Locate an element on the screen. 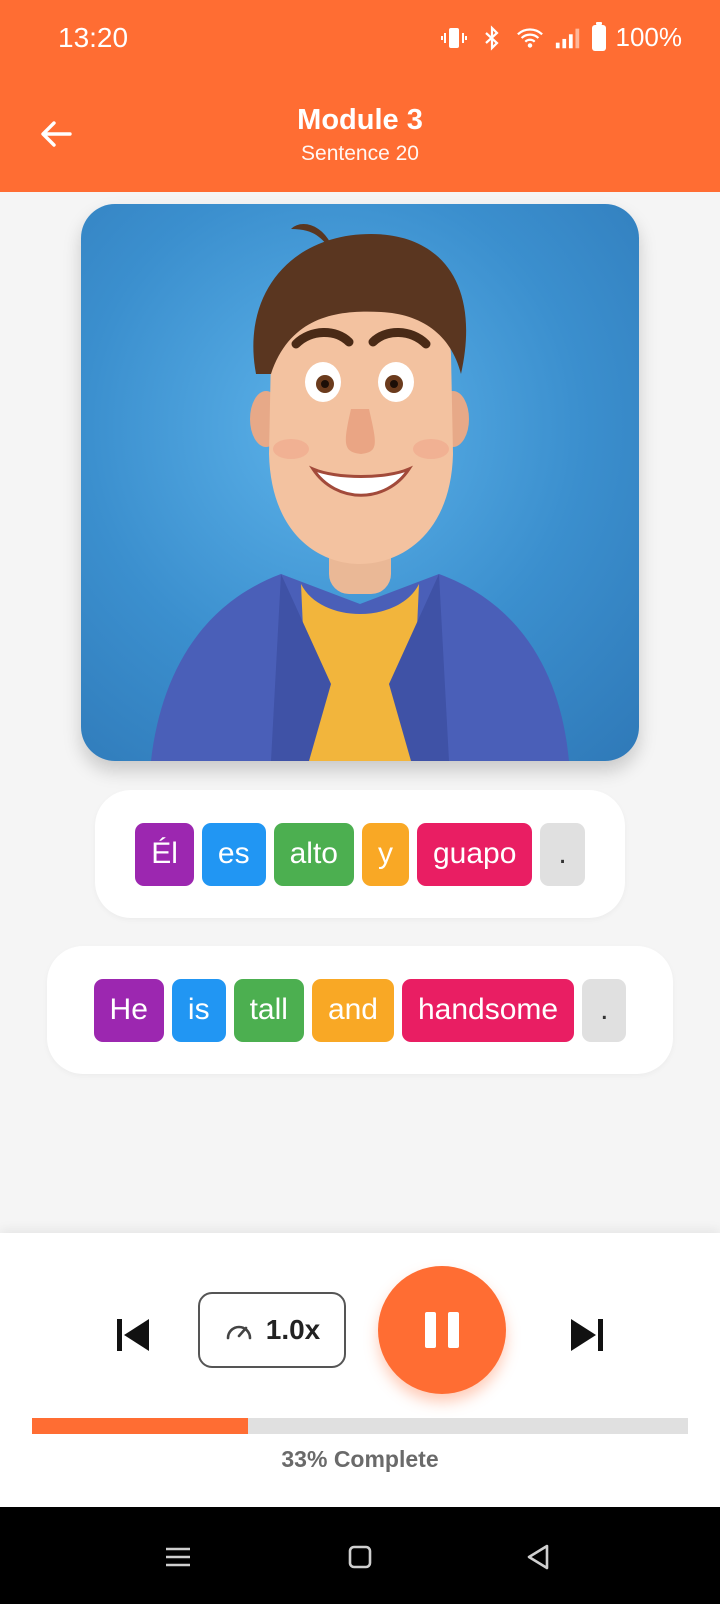  top-app-bar: 13:20 100% Module 3 Sentence 20 is located at coordinates (360, 96).